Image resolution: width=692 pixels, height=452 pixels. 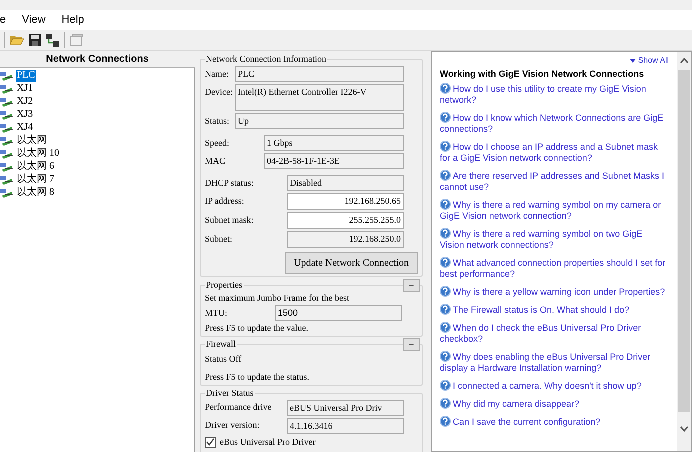 What do you see at coordinates (230, 220) in the screenshot?
I see `field-label: Subnet mask:` at bounding box center [230, 220].